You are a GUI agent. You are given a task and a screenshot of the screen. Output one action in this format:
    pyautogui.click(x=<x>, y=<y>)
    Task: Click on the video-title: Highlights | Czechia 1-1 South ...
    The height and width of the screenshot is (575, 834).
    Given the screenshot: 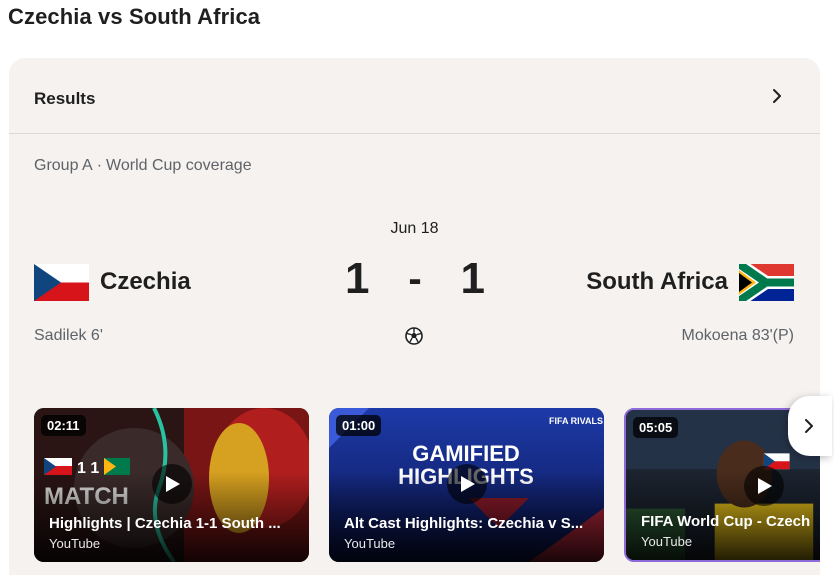 What is the action you would take?
    pyautogui.click(x=165, y=523)
    